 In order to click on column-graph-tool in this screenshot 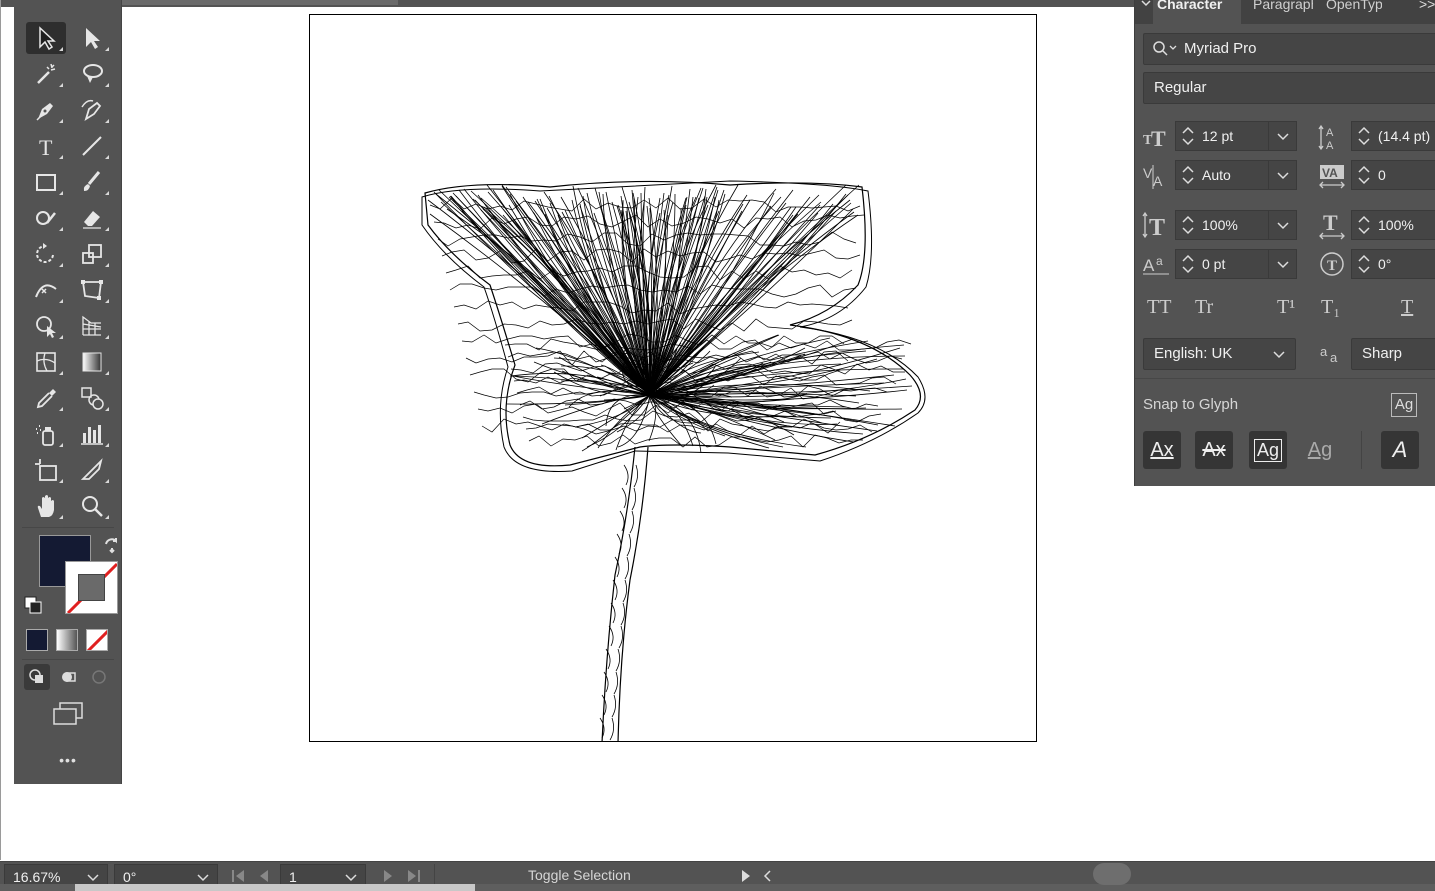, I will do `click(92, 434)`.